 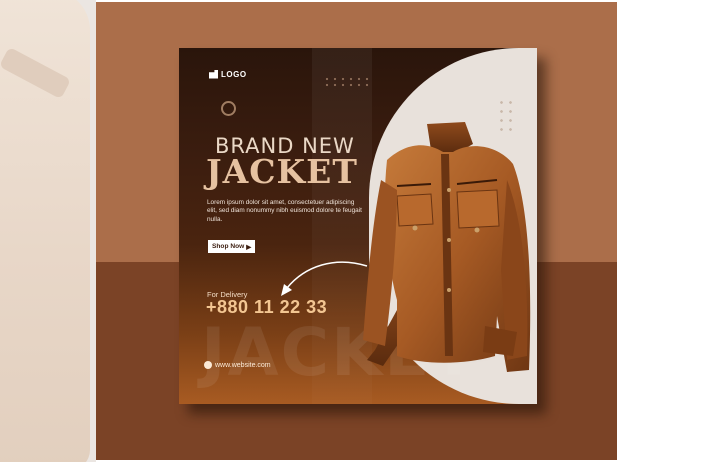 I want to click on triangle-right-icon: ▶, so click(x=249, y=247).